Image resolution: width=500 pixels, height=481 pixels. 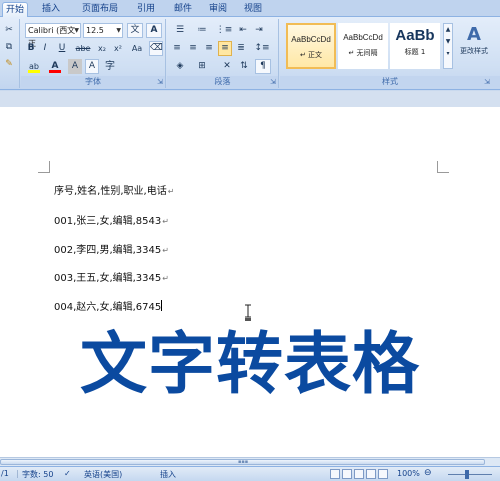 What do you see at coordinates (180, 30) in the screenshot?
I see `bullets-button: ☰` at bounding box center [180, 30].